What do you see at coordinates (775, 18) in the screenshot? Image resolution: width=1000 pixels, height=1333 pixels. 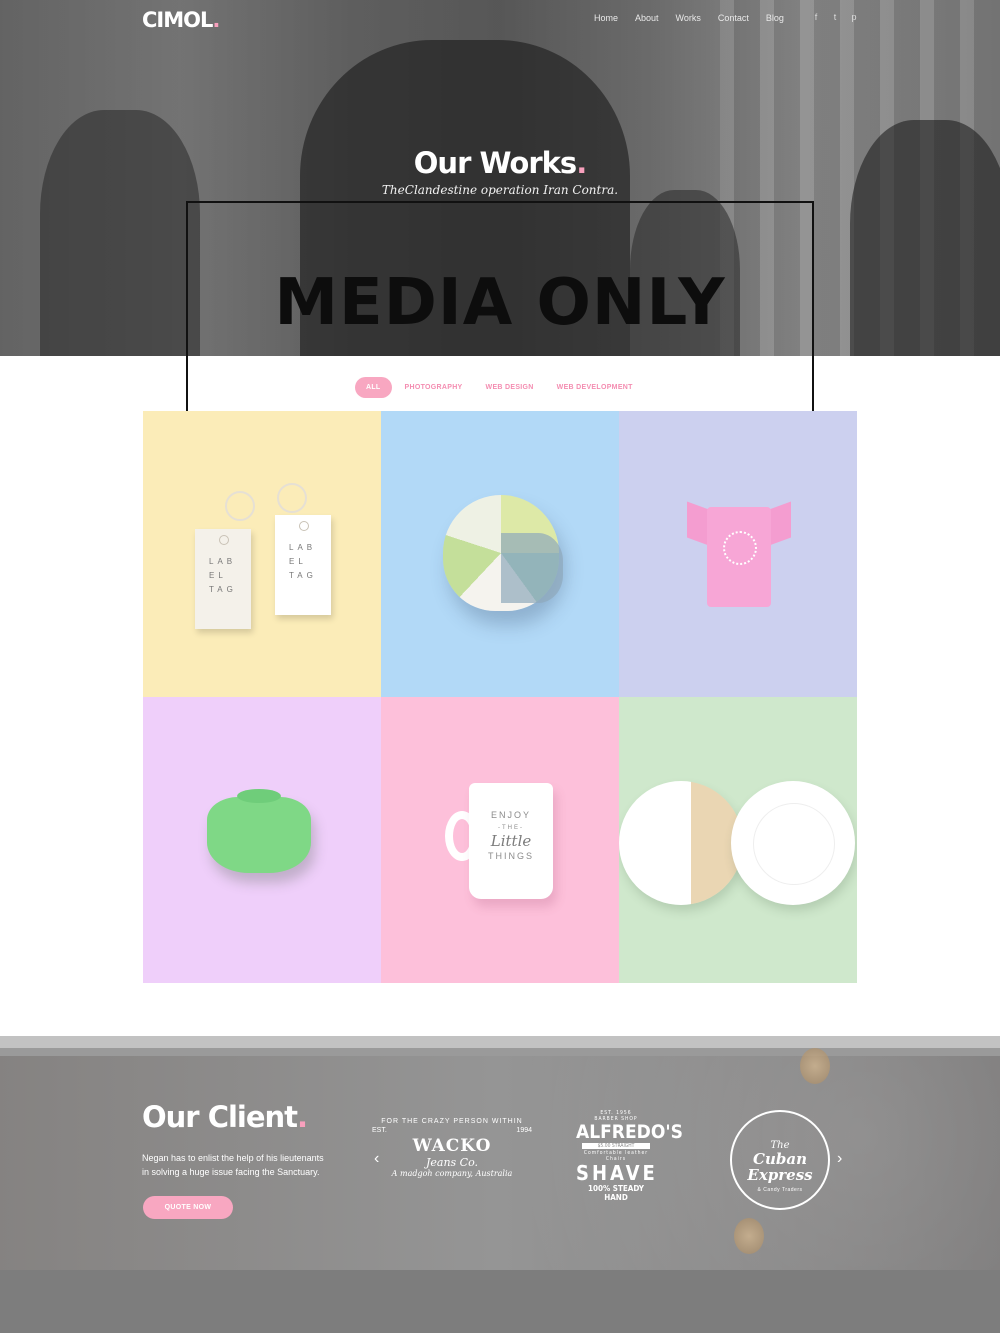 I see `nav-blog: Blog` at bounding box center [775, 18].